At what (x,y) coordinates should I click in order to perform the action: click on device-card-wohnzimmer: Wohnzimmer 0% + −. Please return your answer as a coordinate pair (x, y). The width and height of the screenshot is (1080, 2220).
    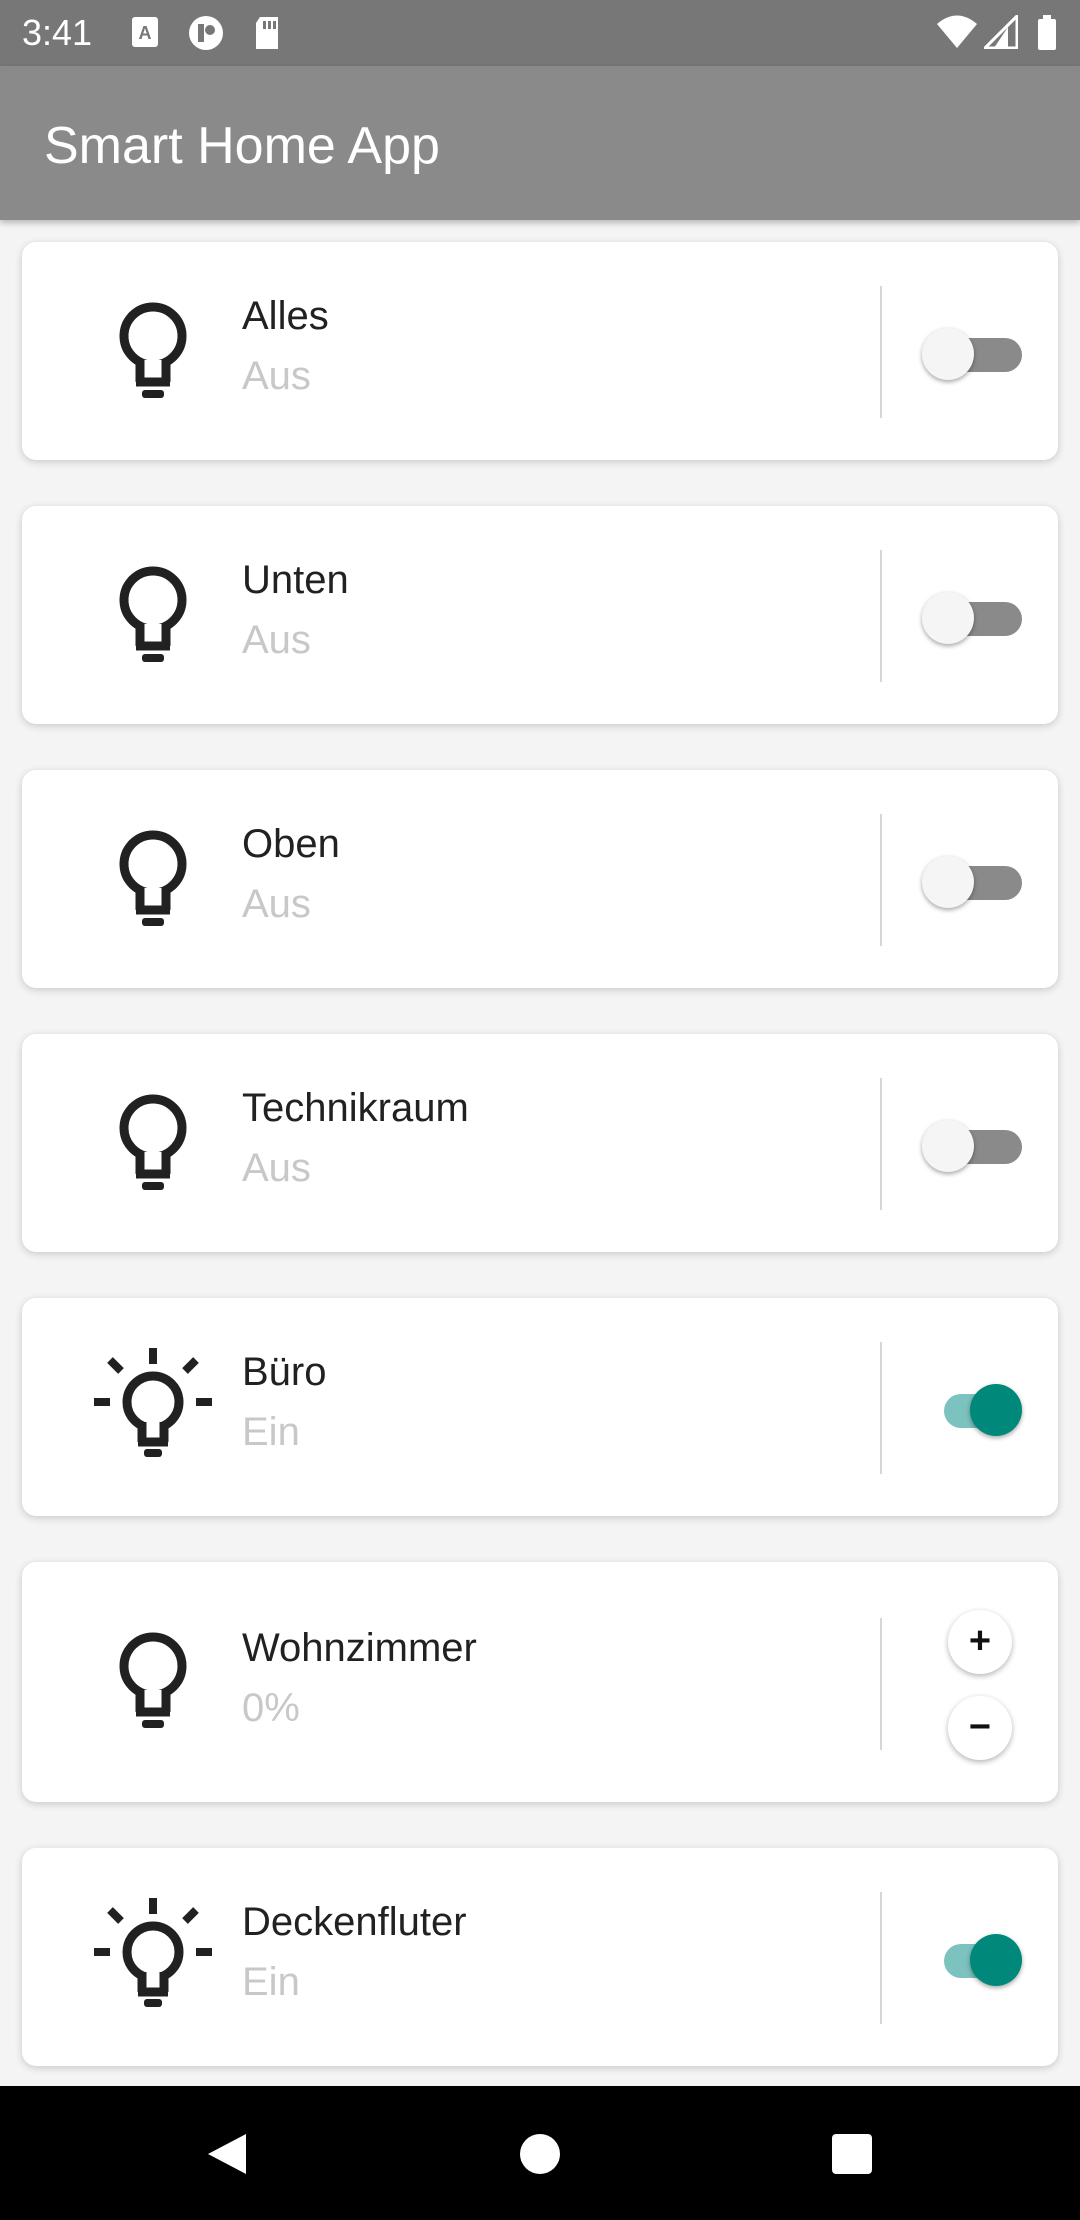
    Looking at the image, I should click on (540, 1682).